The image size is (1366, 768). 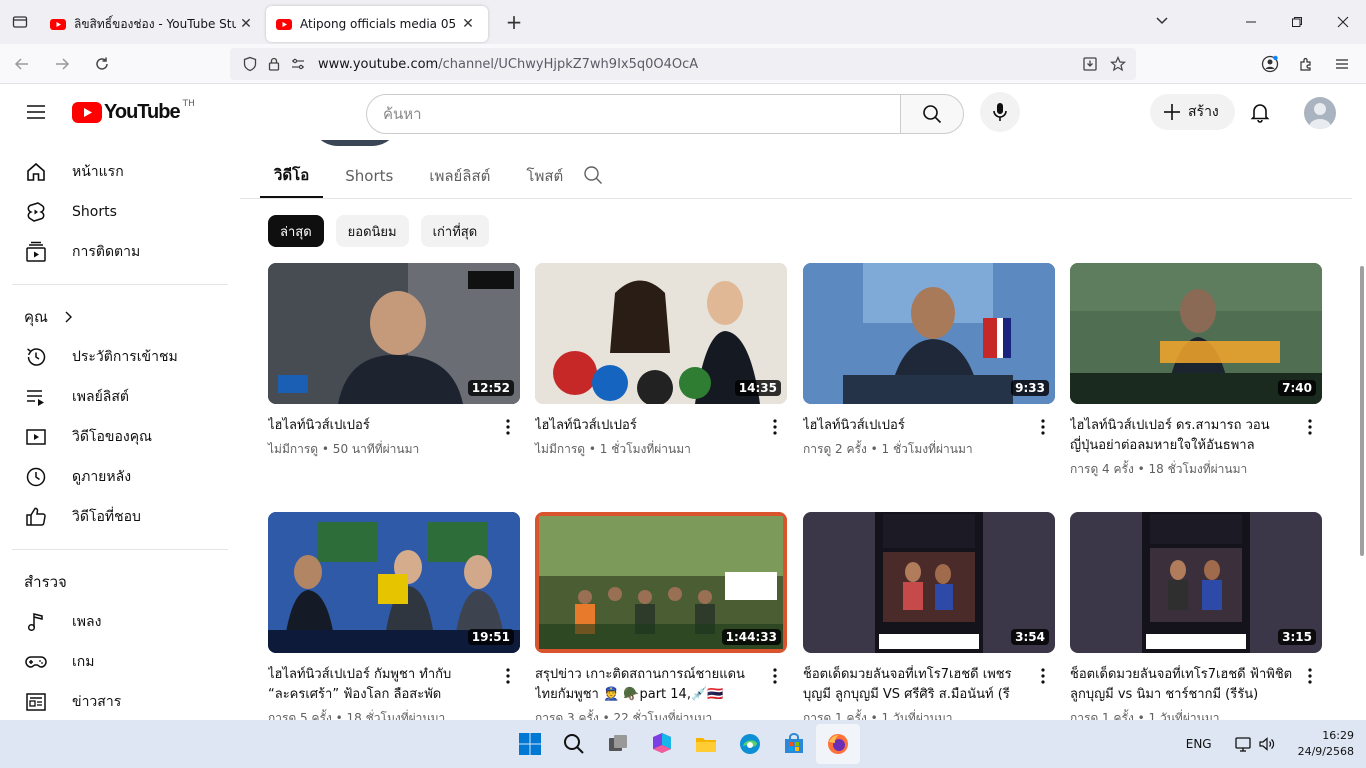 What do you see at coordinates (1267, 744) in the screenshot?
I see `volume-icon` at bounding box center [1267, 744].